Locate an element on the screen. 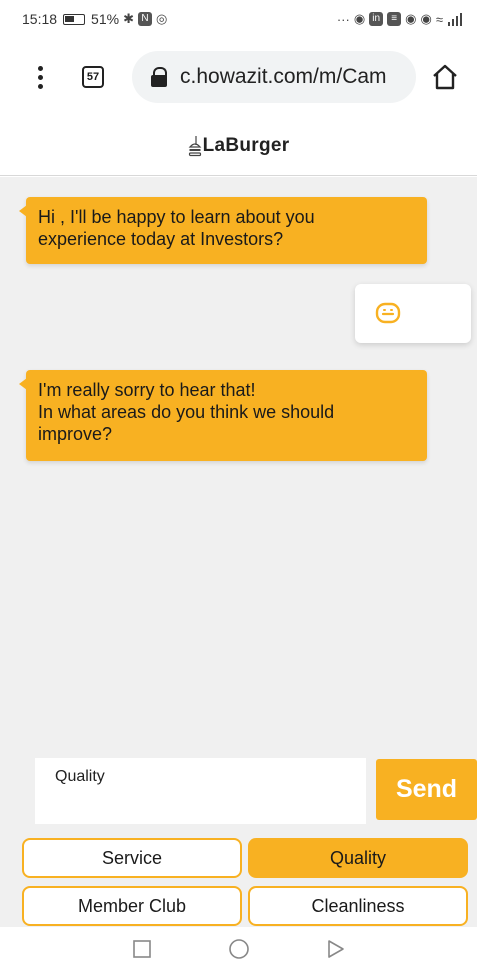  message-line: improve? is located at coordinates (75, 434).